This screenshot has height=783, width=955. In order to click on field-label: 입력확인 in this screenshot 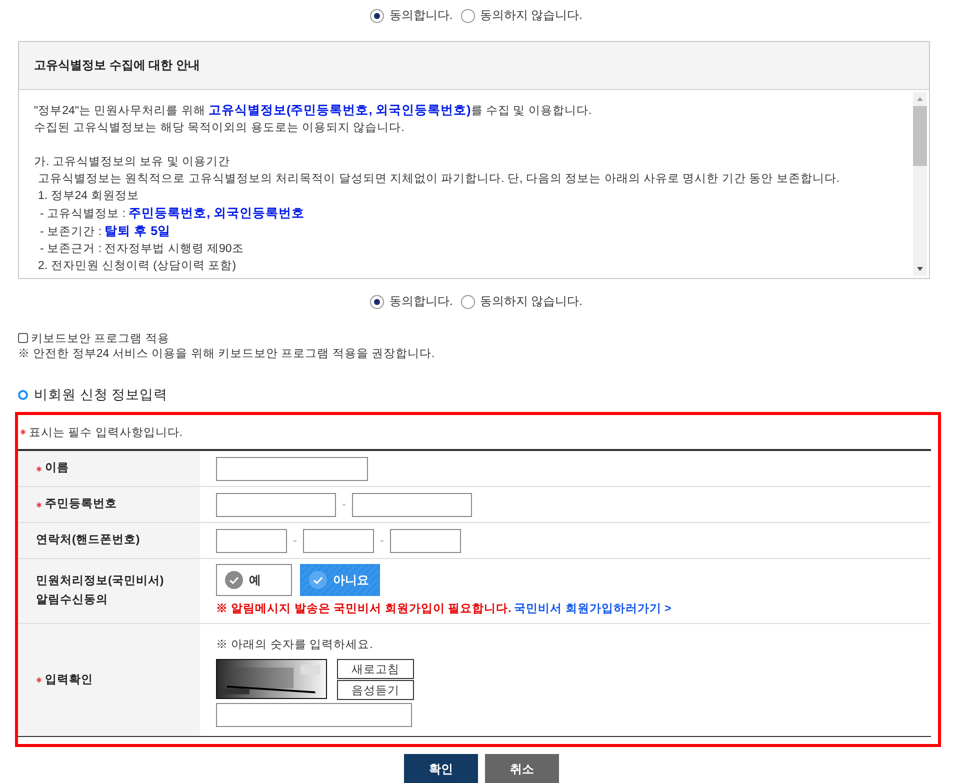, I will do `click(69, 680)`.